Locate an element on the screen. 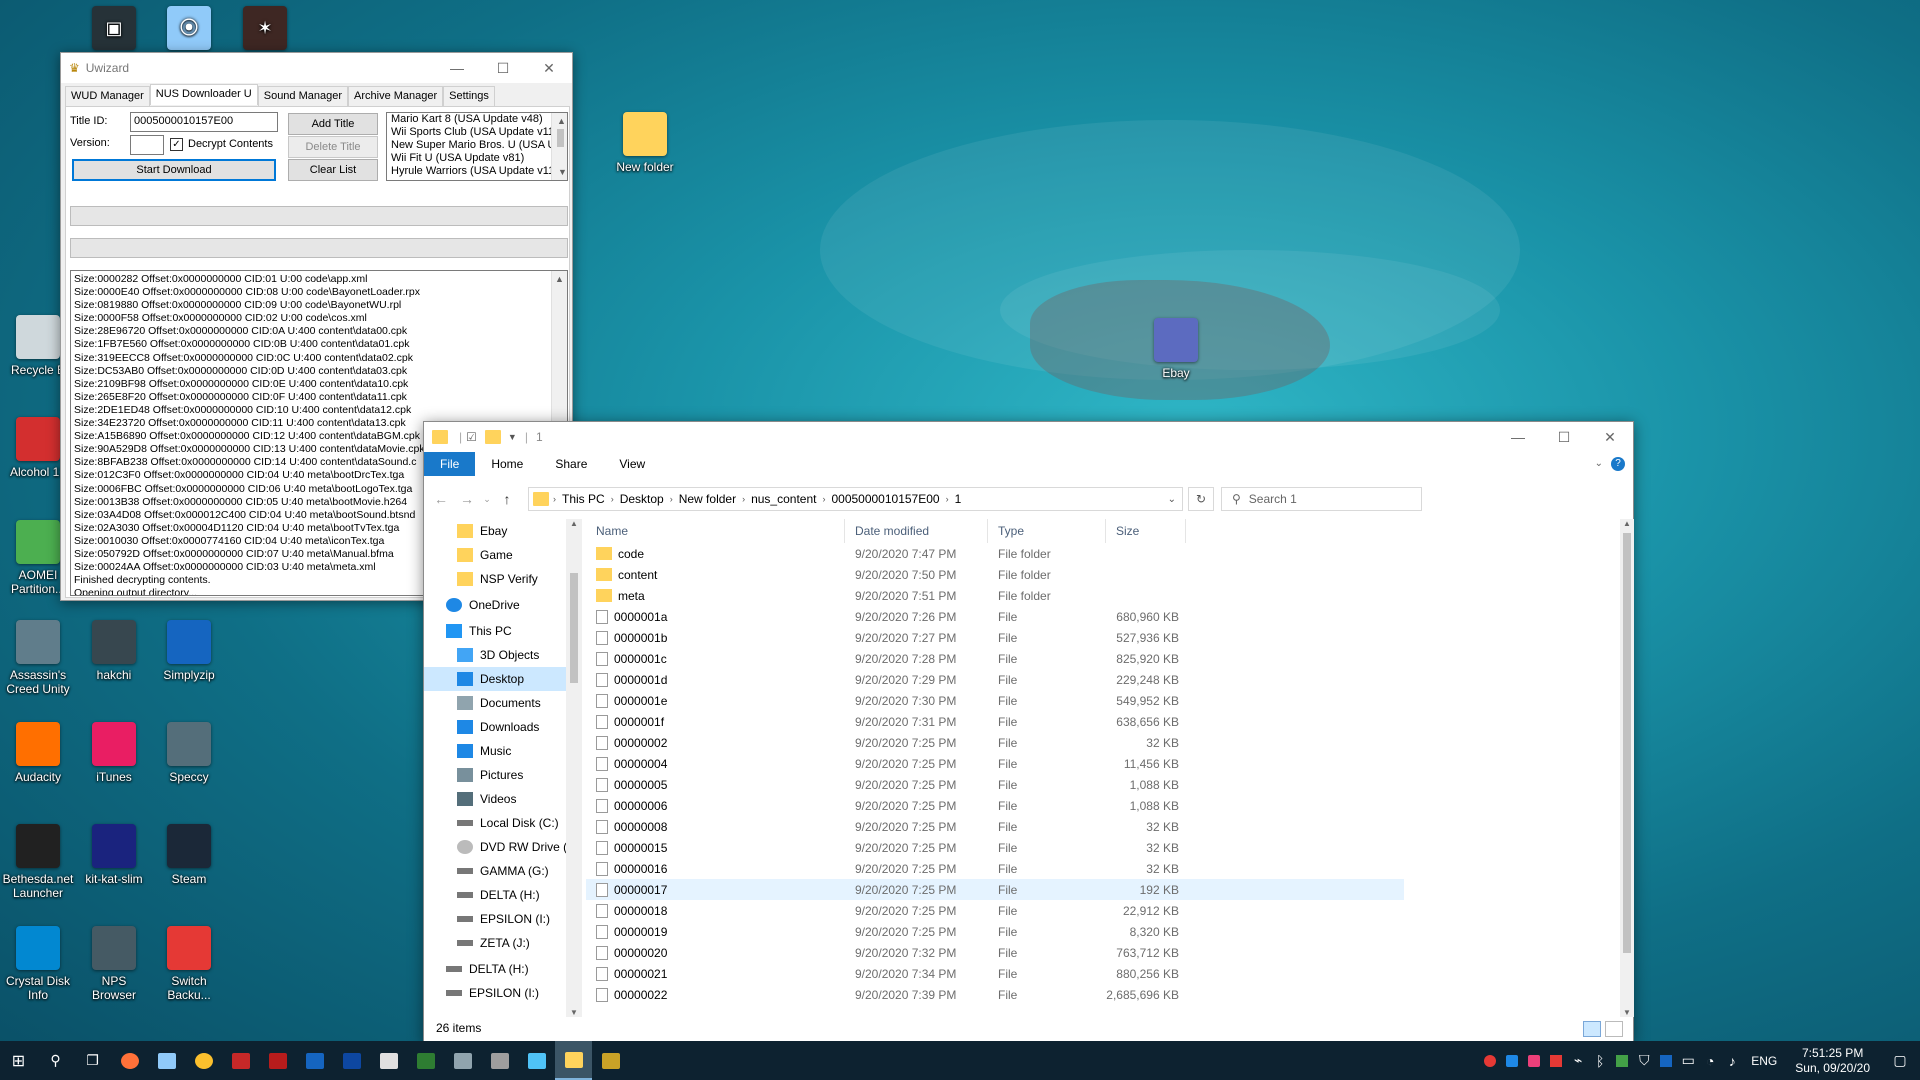 The height and width of the screenshot is (1080, 1920). uwizard-titlebar: ♛ Uwizard — ☐ ✕ is located at coordinates (316, 68).